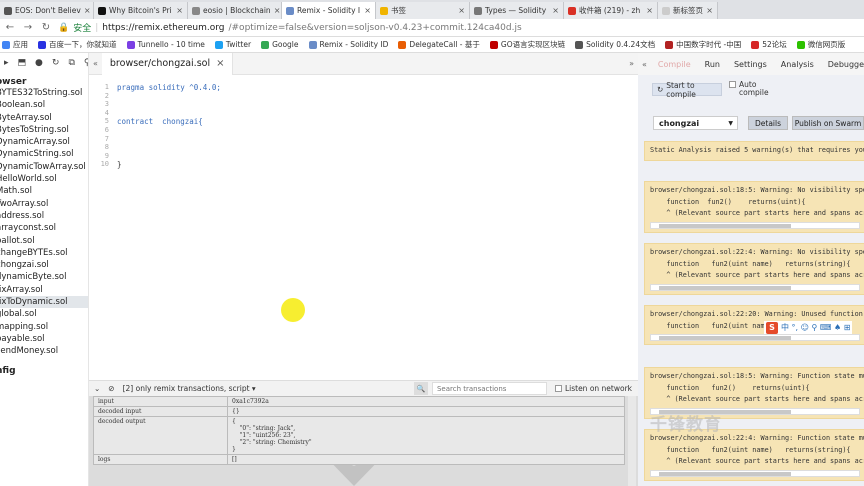 The height and width of the screenshot is (486, 864). I want to click on file-item: sendMoney.sol, so click(44, 351).